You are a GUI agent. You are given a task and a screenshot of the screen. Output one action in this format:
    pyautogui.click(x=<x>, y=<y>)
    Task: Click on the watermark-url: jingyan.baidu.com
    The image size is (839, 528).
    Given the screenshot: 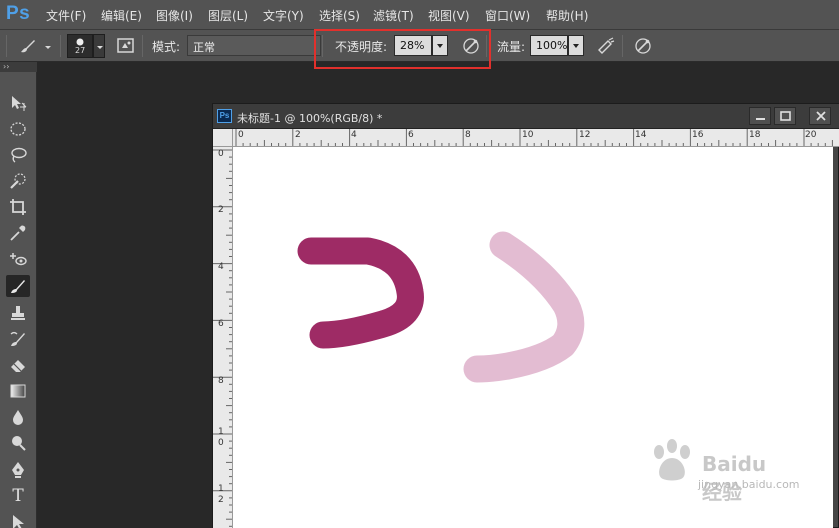 What is the action you would take?
    pyautogui.click(x=749, y=484)
    